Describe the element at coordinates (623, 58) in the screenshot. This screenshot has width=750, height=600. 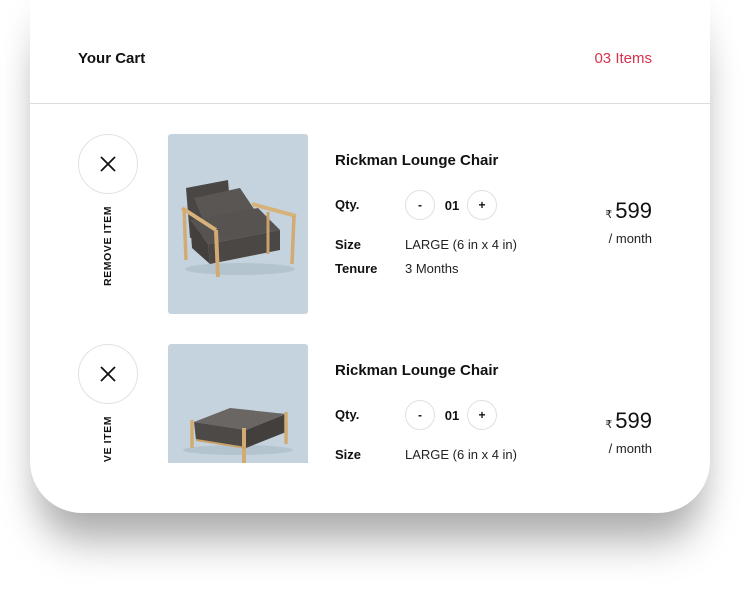
I see `cart-item-count: 03 Items` at that location.